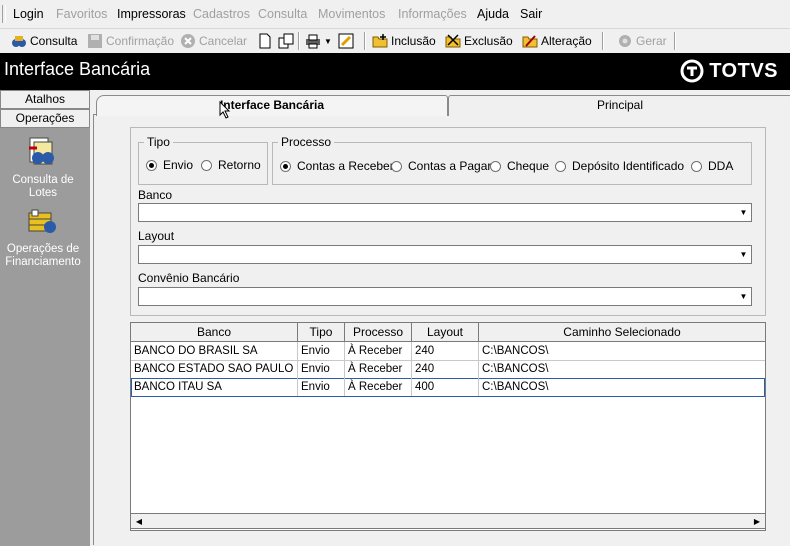 The height and width of the screenshot is (546, 790). I want to click on scroll-left-icon: ◀, so click(139, 521).